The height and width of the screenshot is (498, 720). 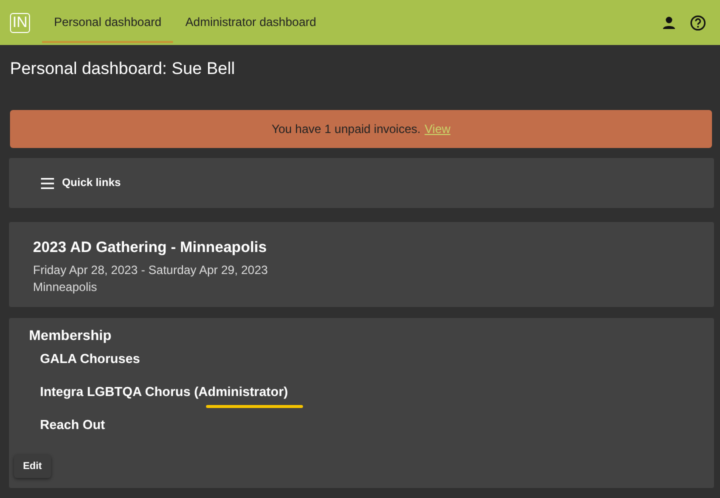 What do you see at coordinates (47, 183) in the screenshot?
I see `menu-icon` at bounding box center [47, 183].